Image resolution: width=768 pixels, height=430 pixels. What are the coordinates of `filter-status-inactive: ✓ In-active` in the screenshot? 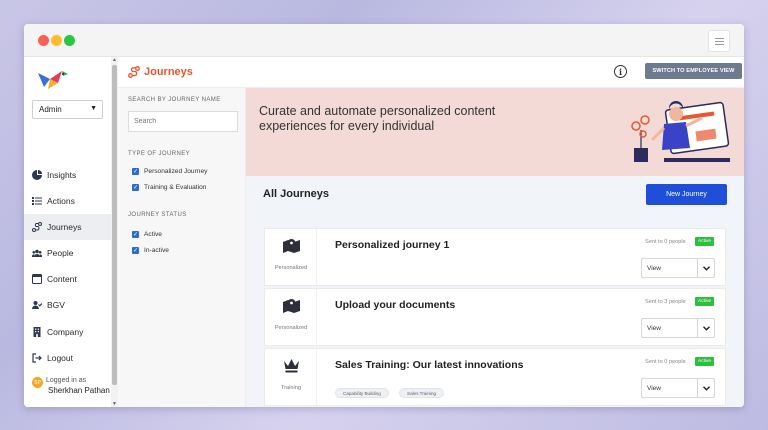 It's located at (150, 250).